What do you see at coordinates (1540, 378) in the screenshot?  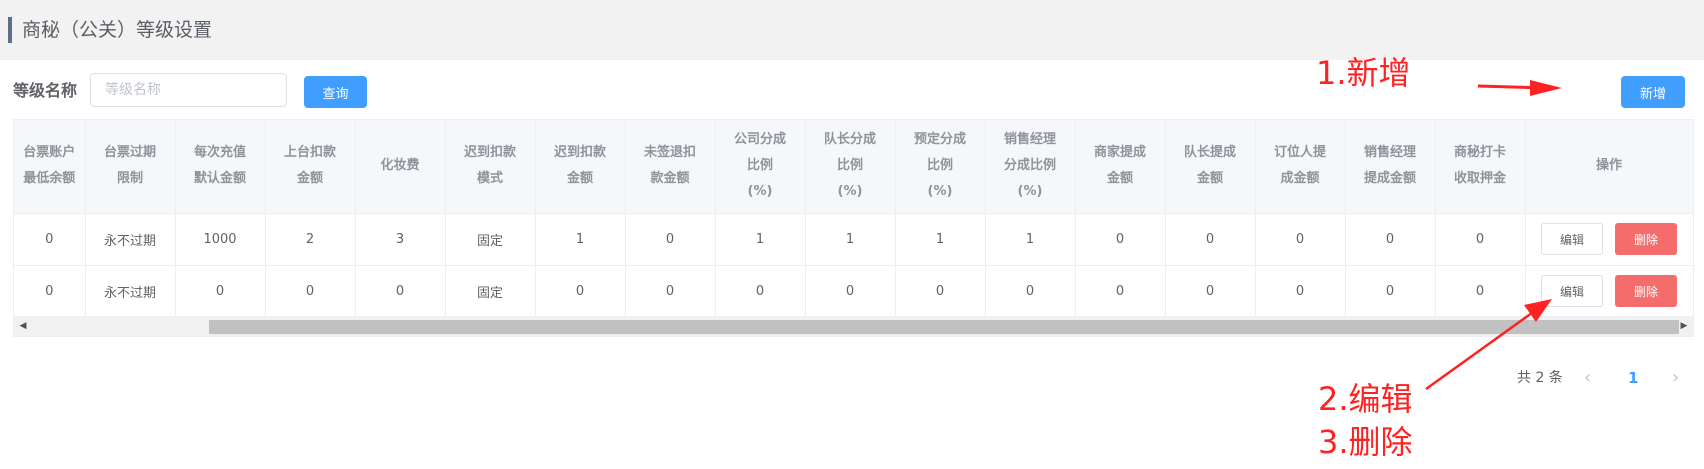 I see `pagination-total: 共 2 条` at bounding box center [1540, 378].